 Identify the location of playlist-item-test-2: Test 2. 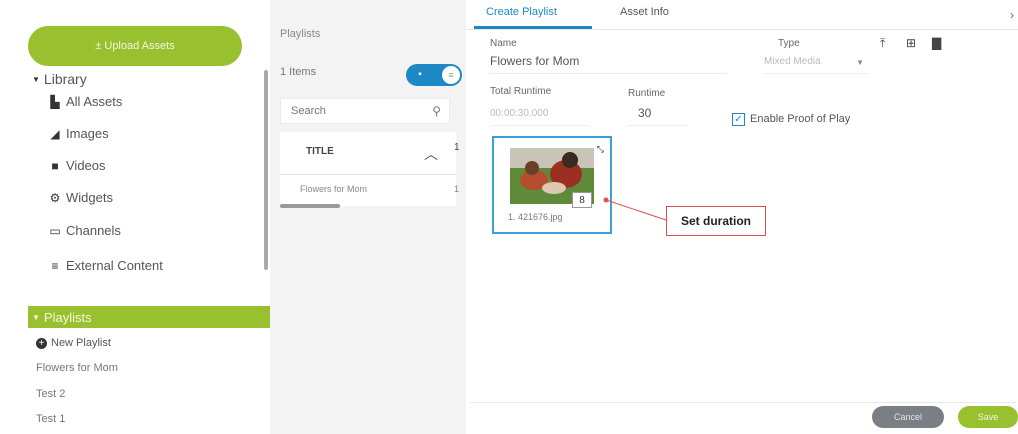
(50, 394).